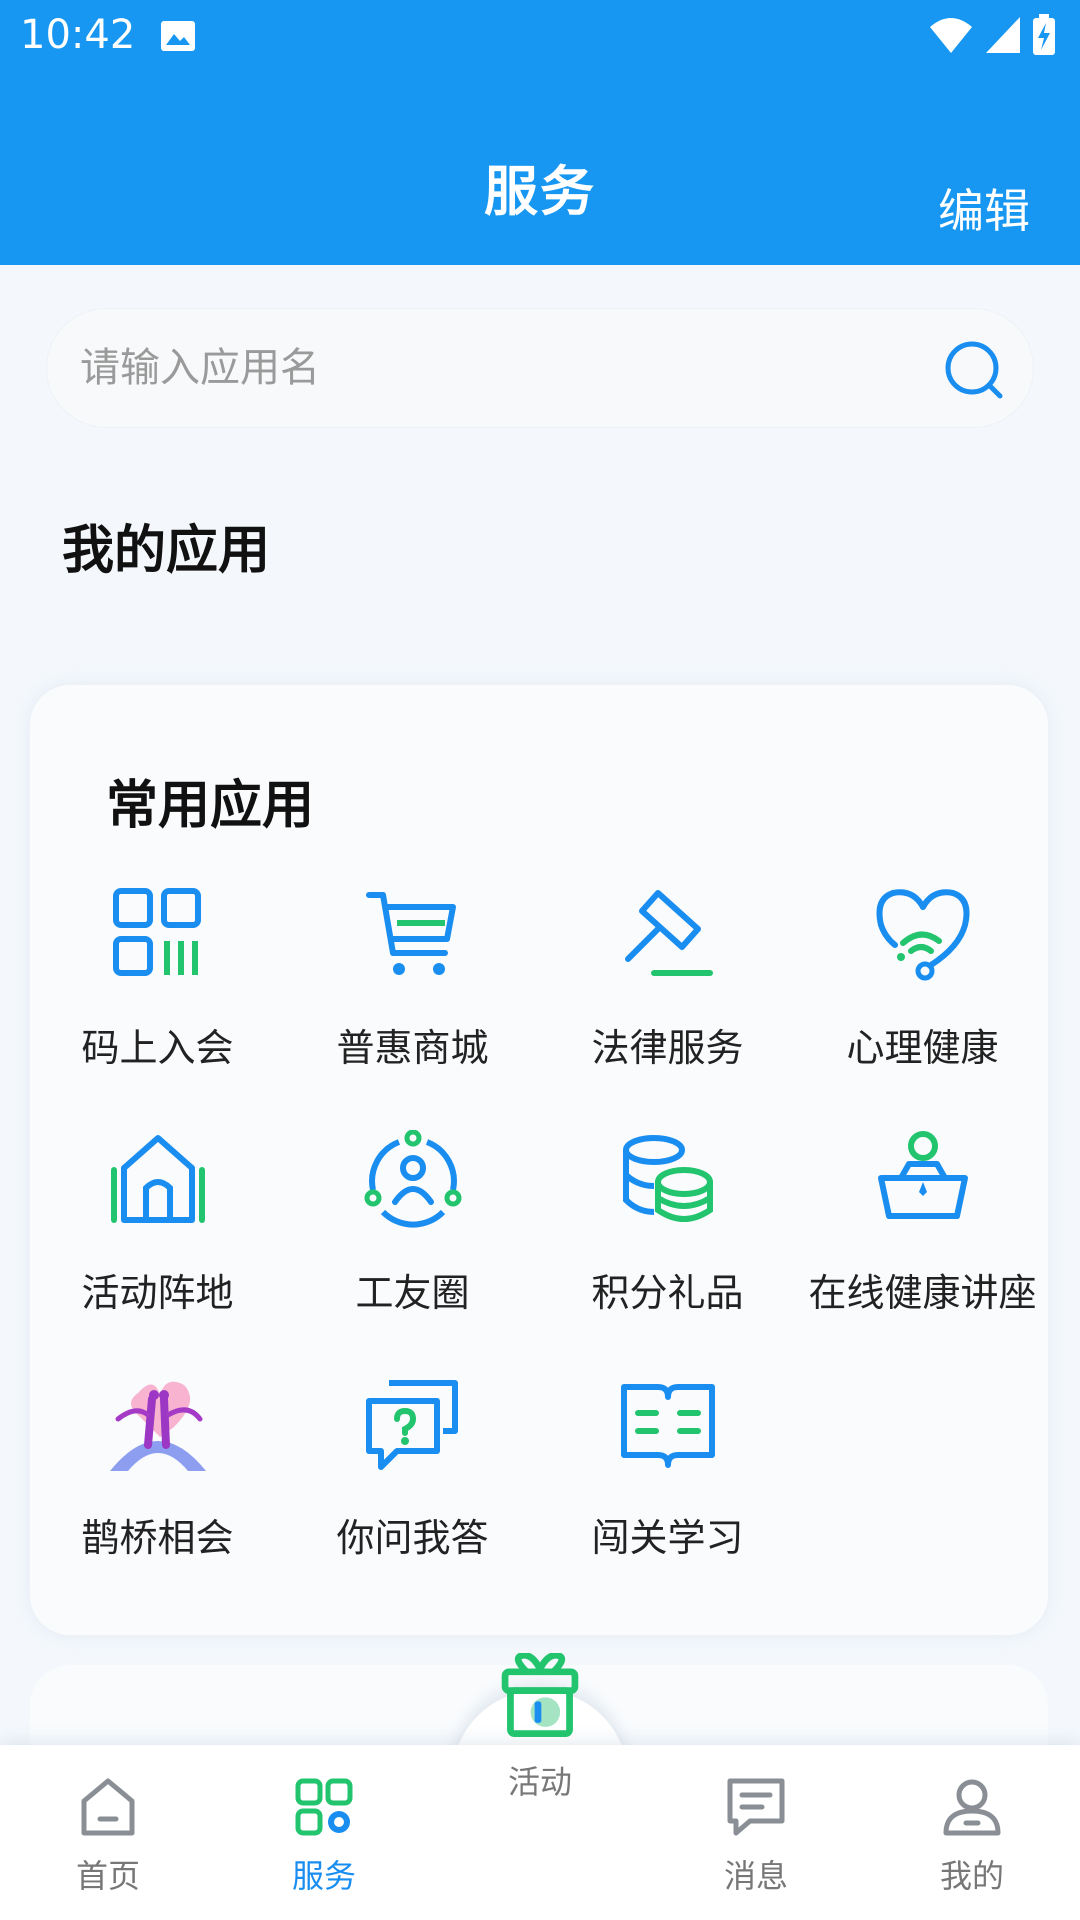 This screenshot has height=1920, width=1080. I want to click on app-item-level-study: 闯关学习, so click(667, 1490).